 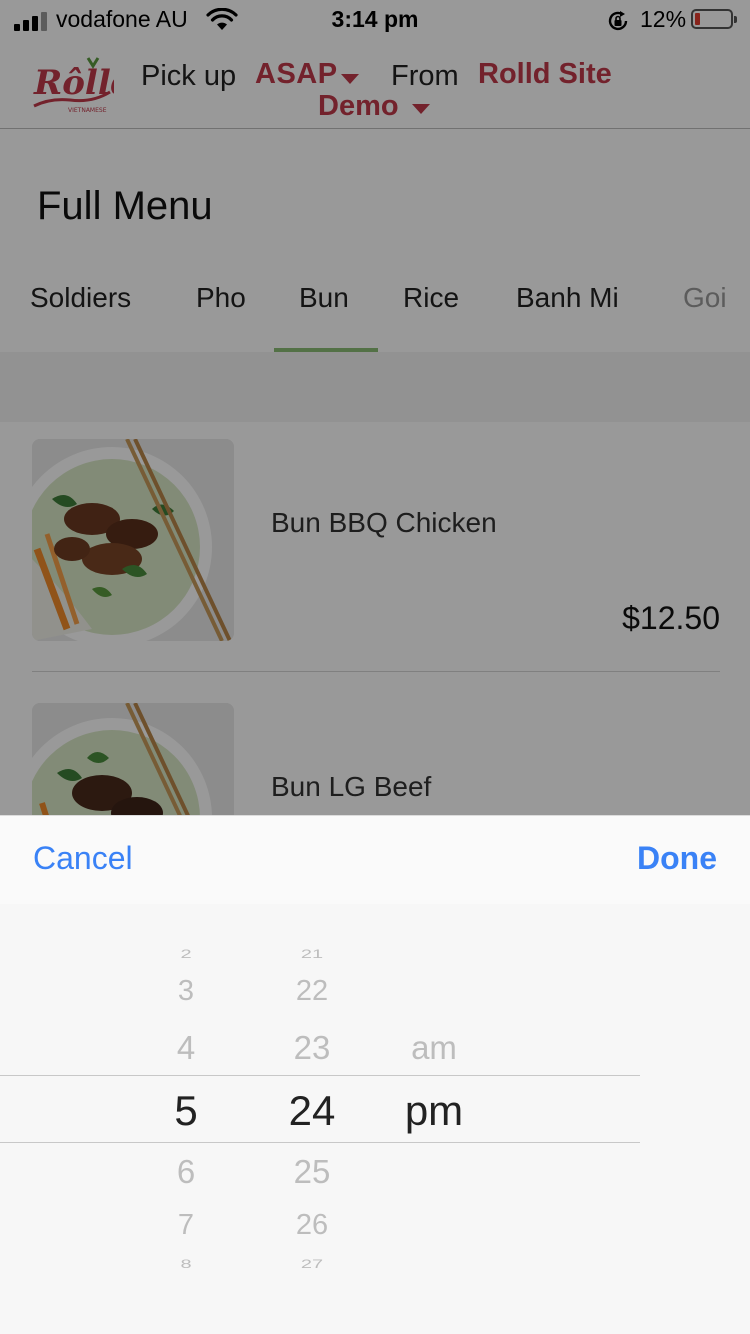 What do you see at coordinates (312, 1265) in the screenshot?
I see `minute-option: 27` at bounding box center [312, 1265].